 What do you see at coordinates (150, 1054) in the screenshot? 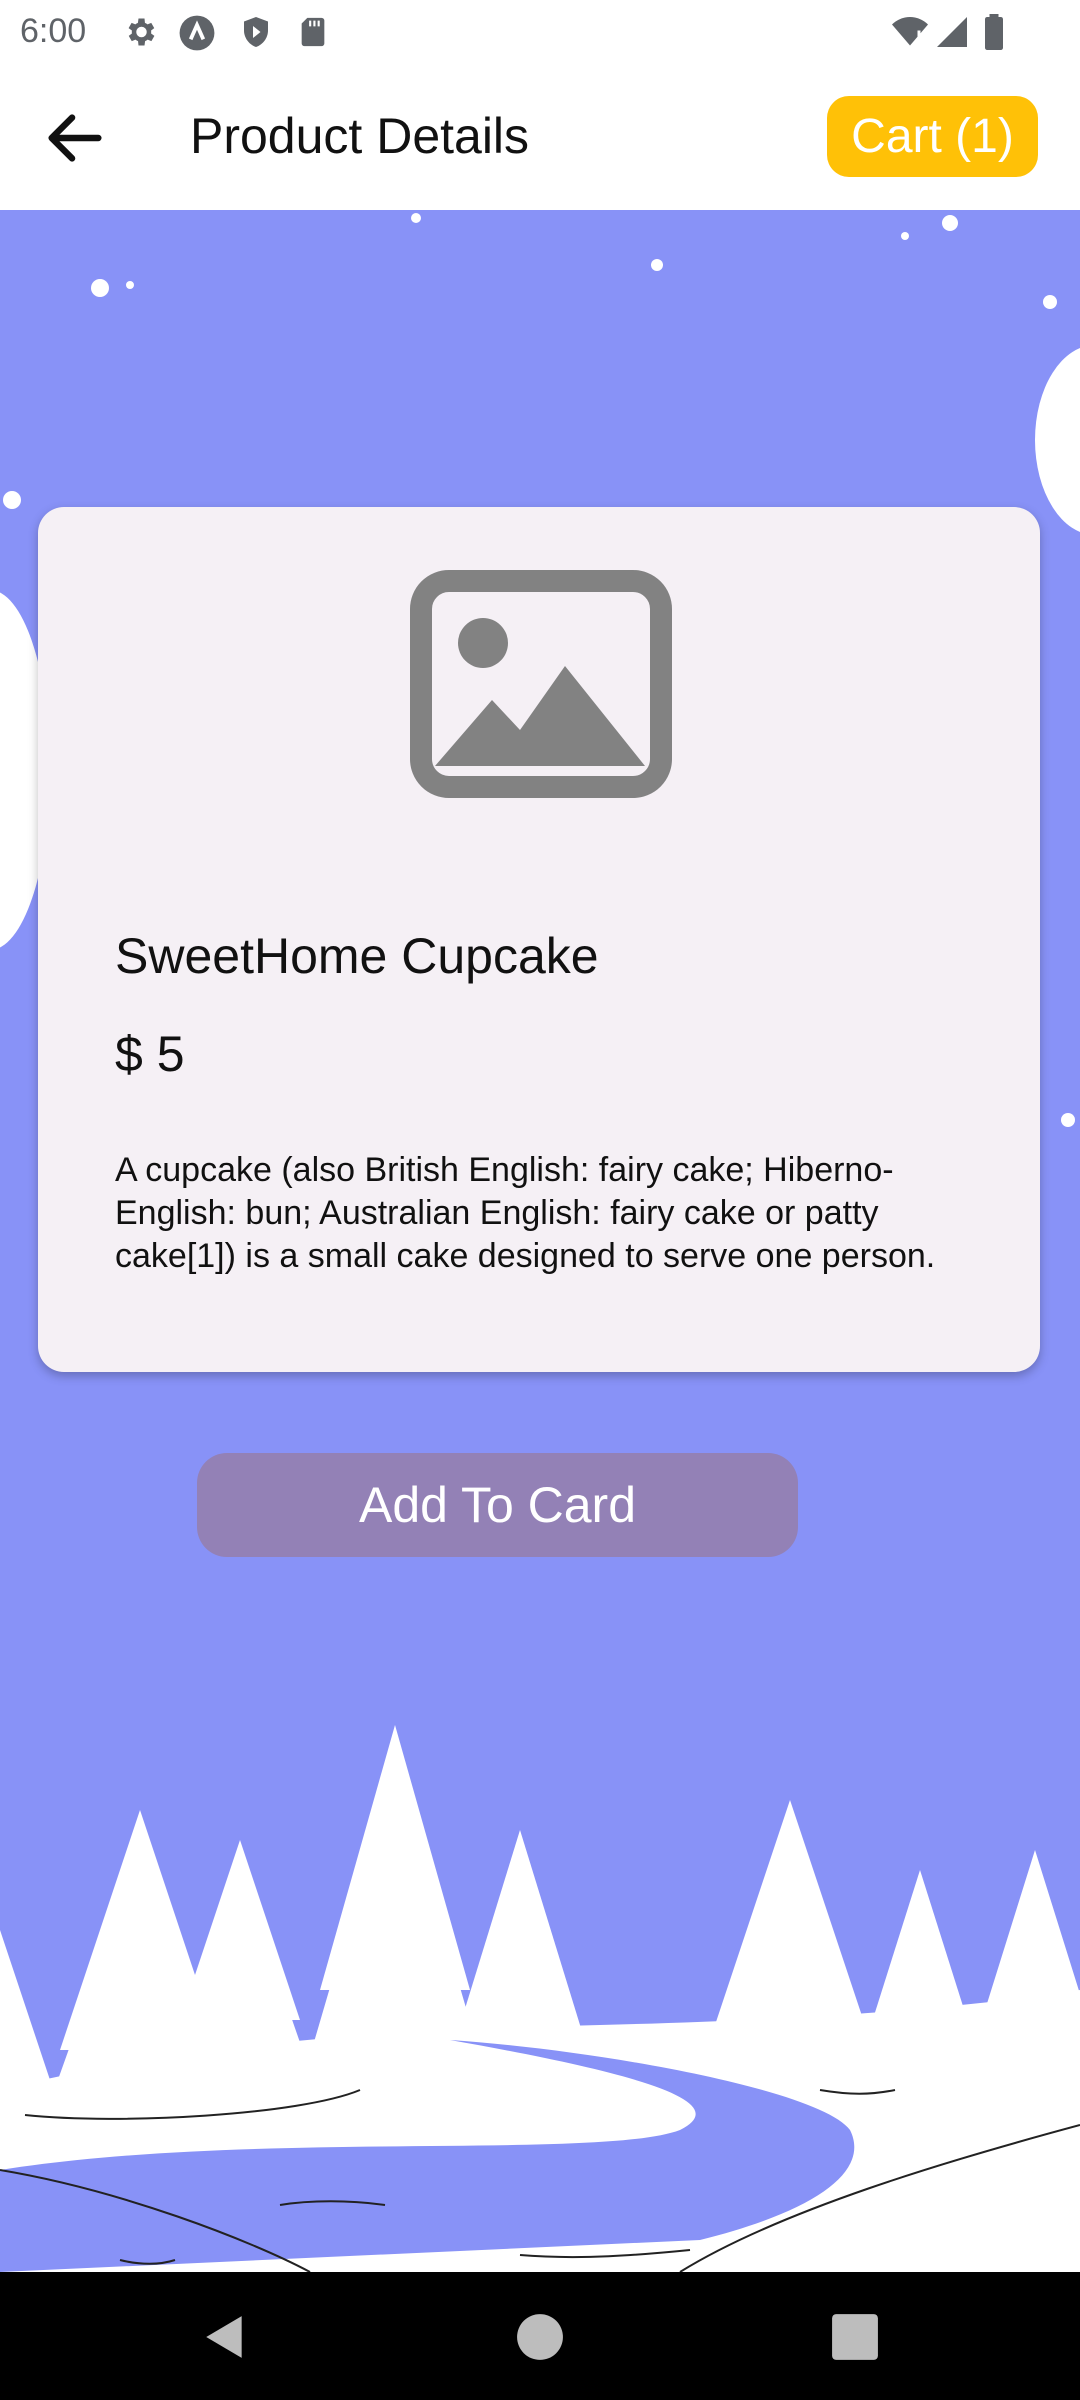
I see `product-price: $ 5` at bounding box center [150, 1054].